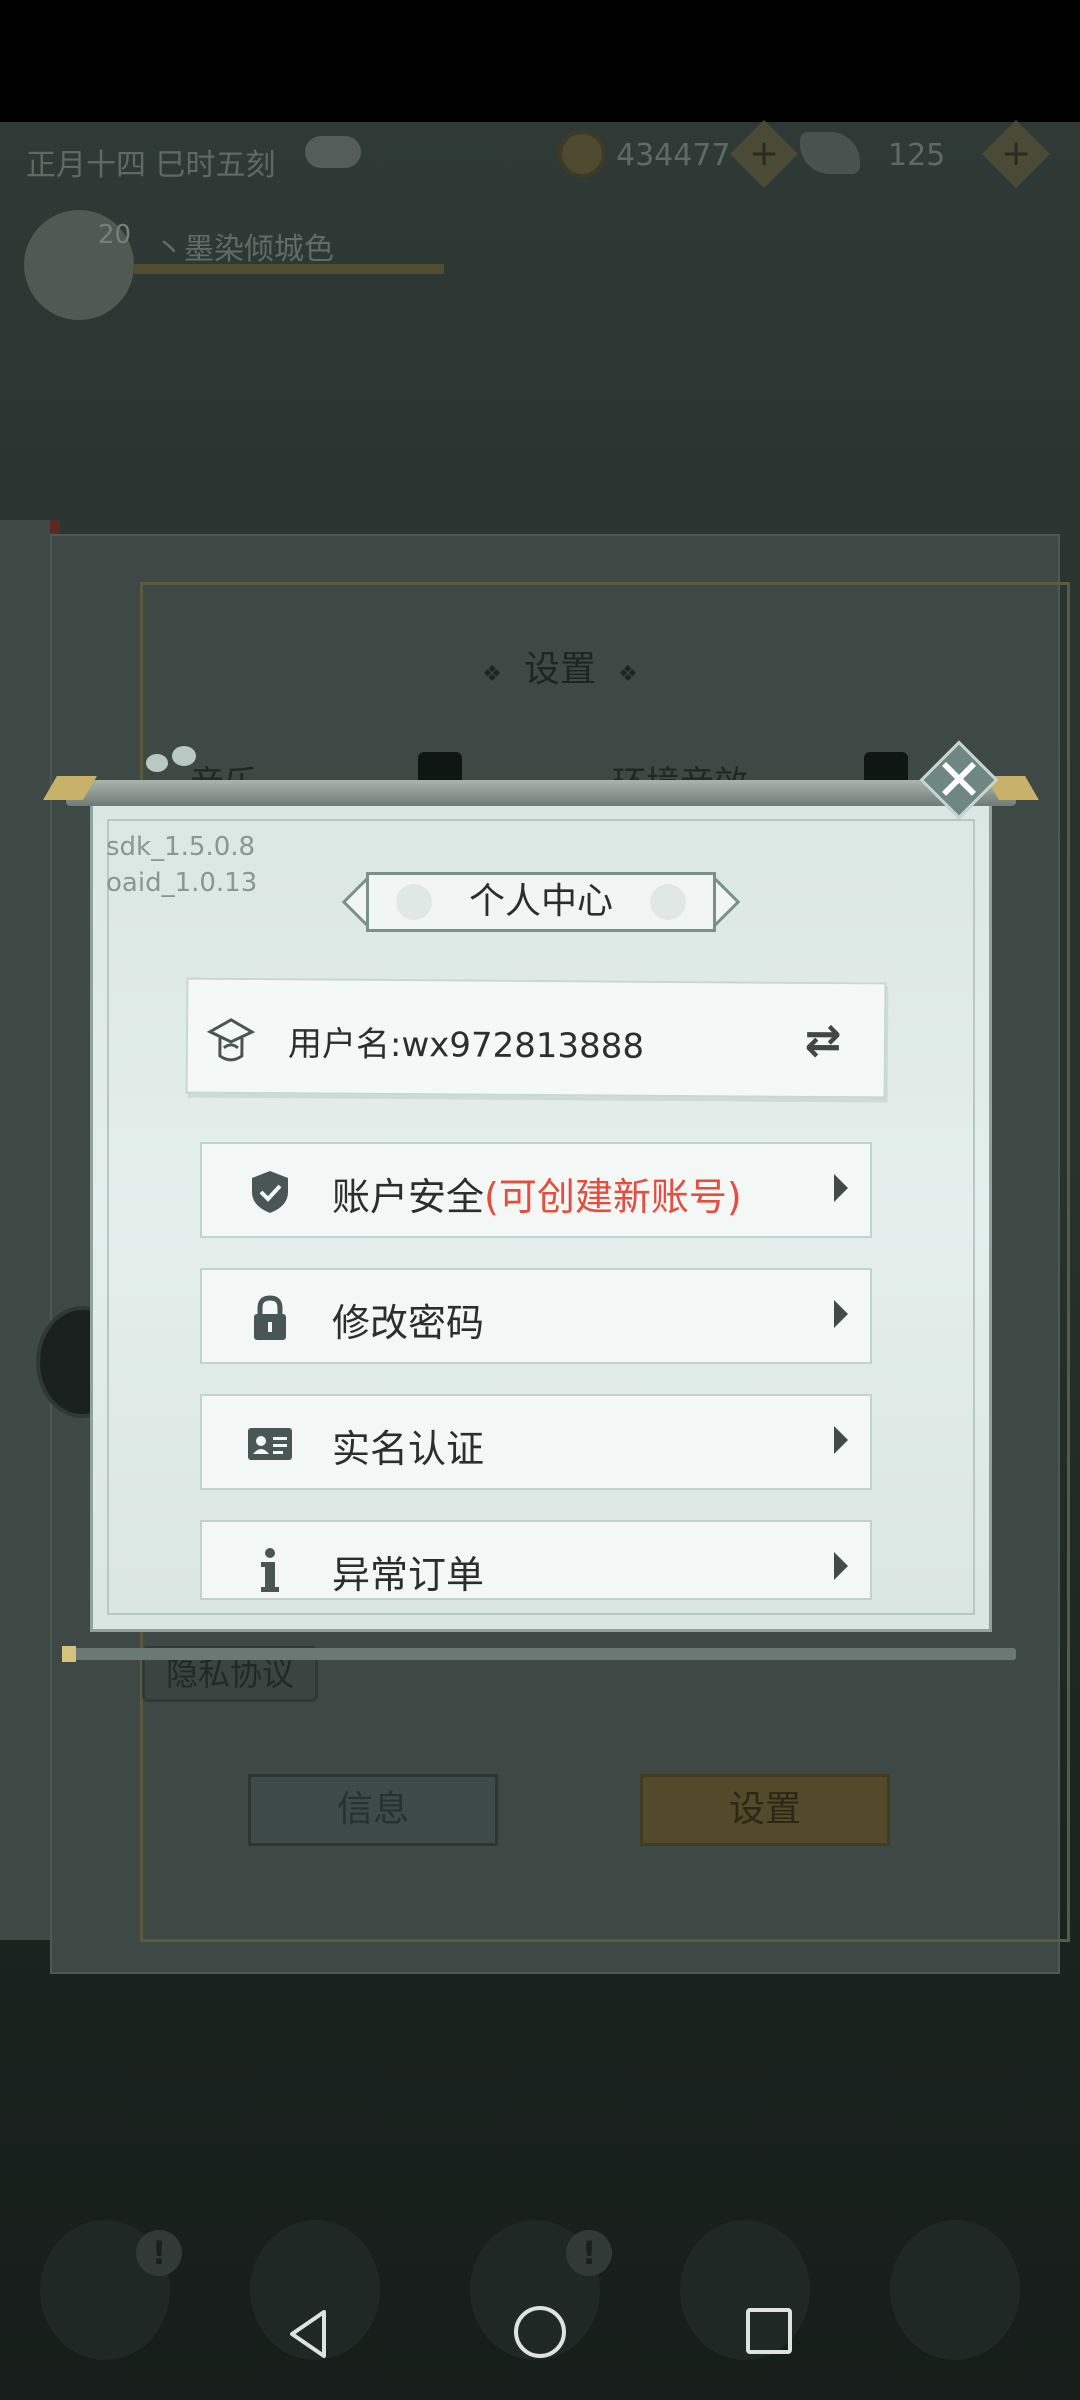  What do you see at coordinates (917, 155) in the screenshot?
I see `gem-count: 125` at bounding box center [917, 155].